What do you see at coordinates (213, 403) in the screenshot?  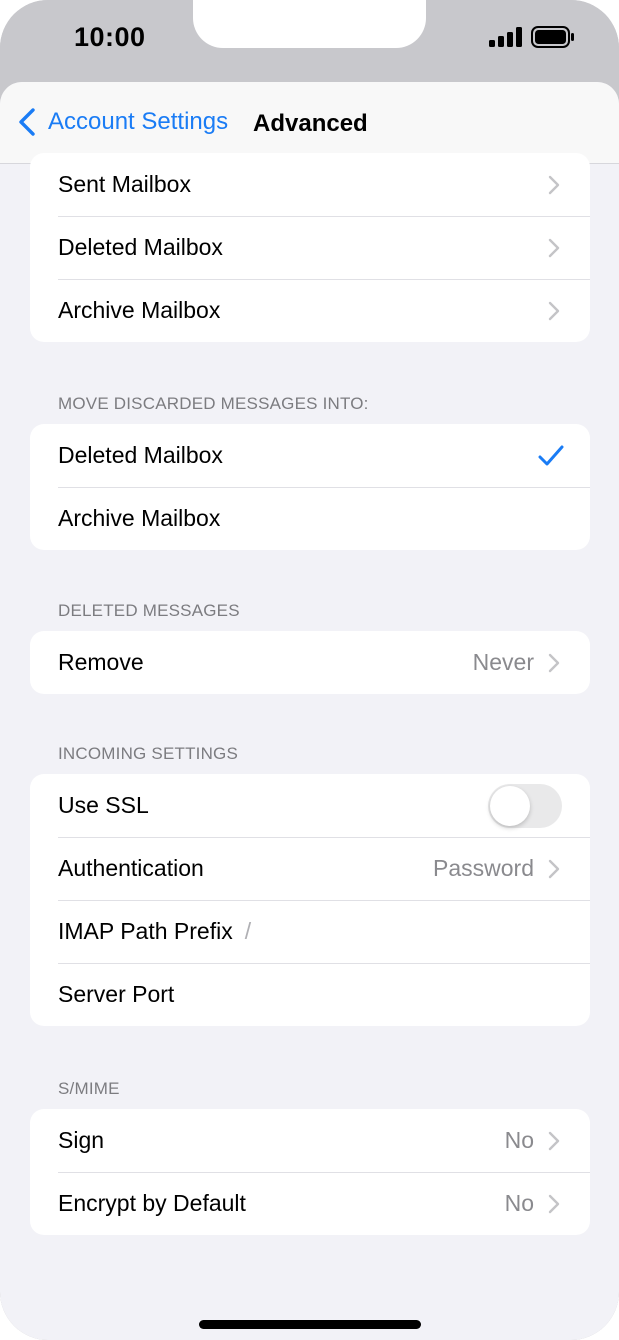 I see `discard-section-header: MOVE DISCARDED MESSAGES INTO:` at bounding box center [213, 403].